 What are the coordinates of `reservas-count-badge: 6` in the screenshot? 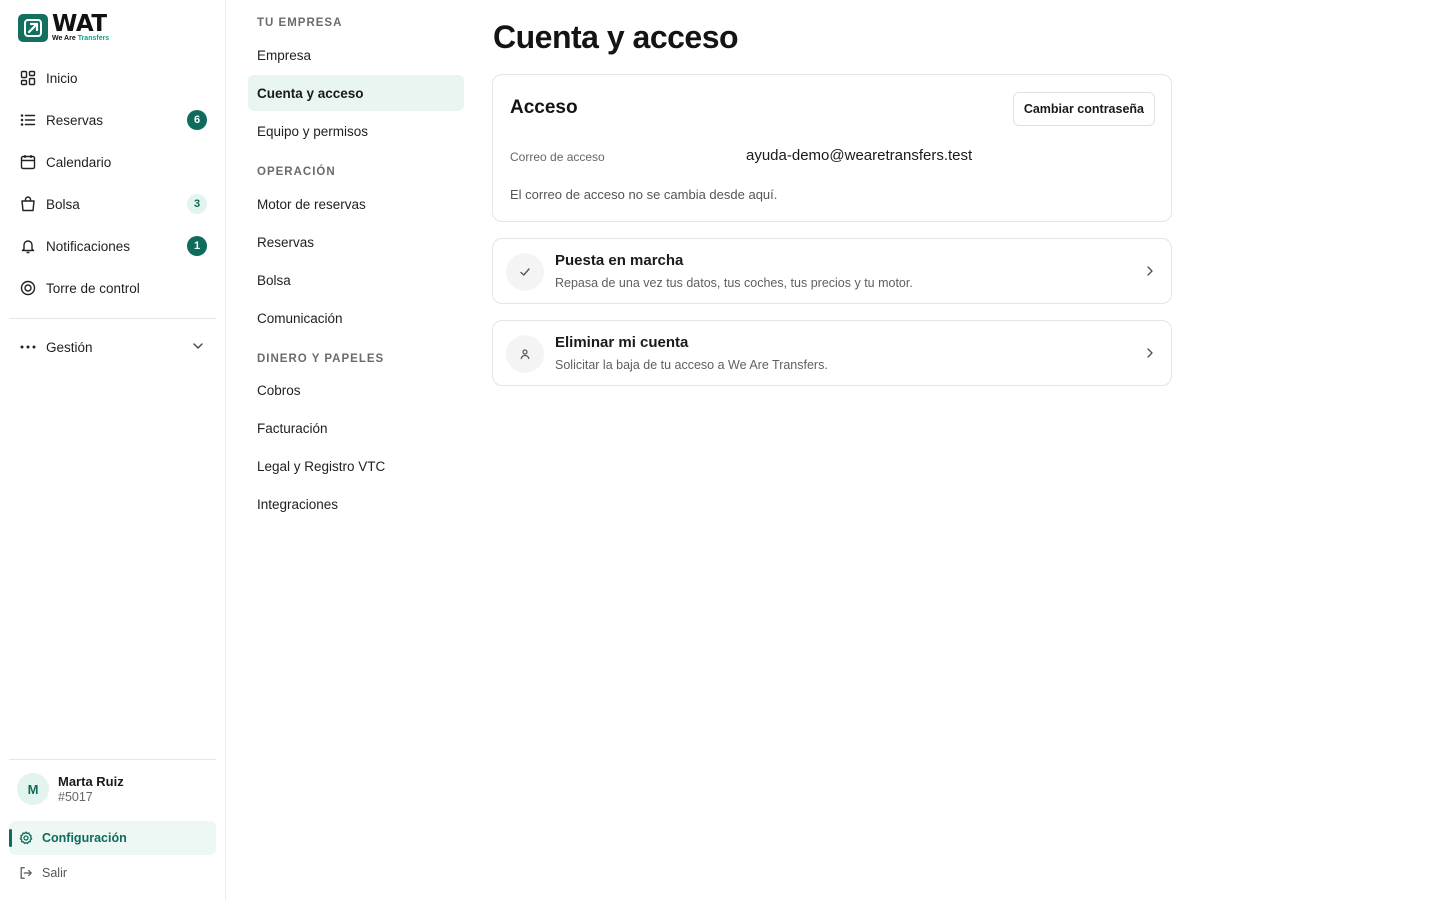 It's located at (197, 120).